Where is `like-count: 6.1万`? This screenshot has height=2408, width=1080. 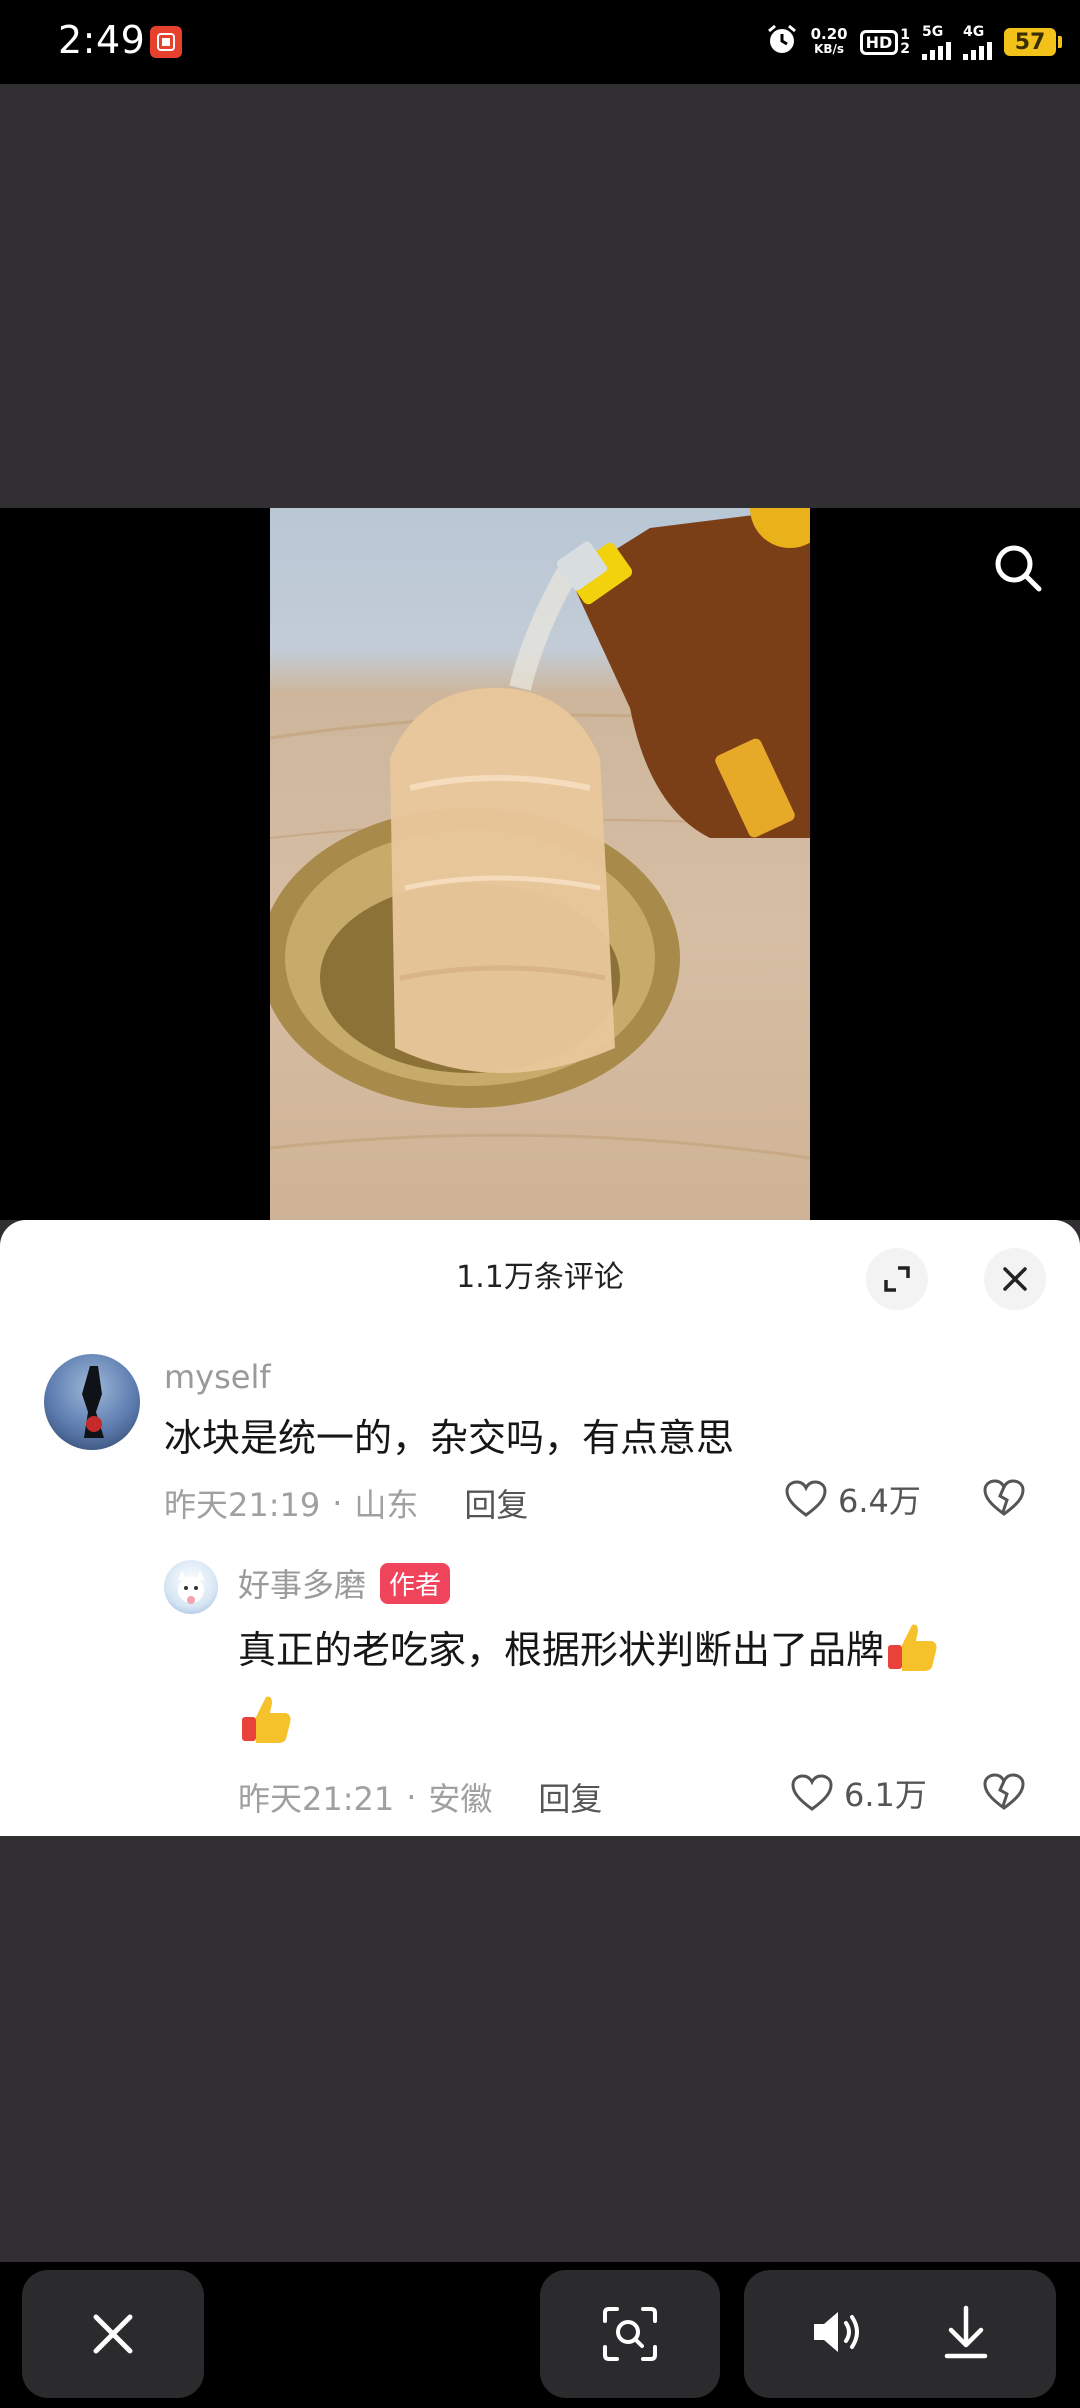 like-count: 6.1万 is located at coordinates (885, 1795).